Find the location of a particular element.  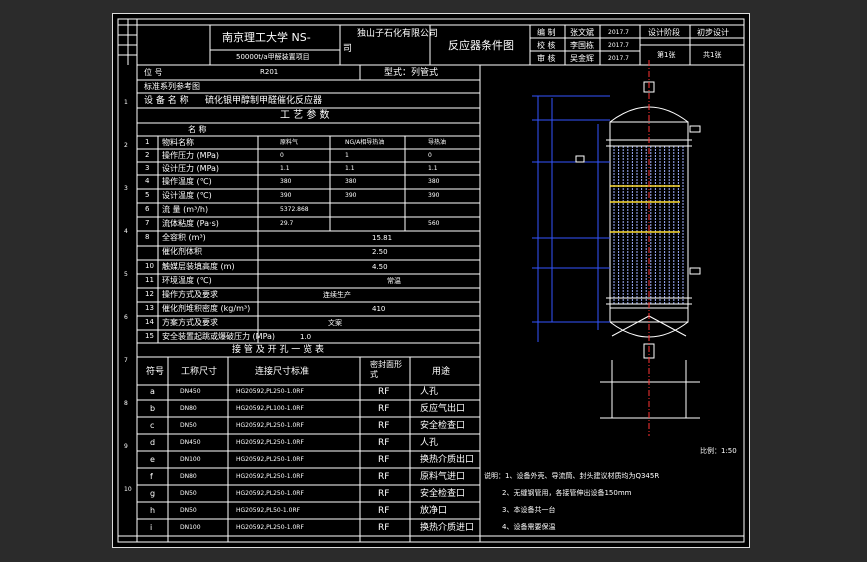

standard-label: 标准系列参考图 is located at coordinates (172, 86).